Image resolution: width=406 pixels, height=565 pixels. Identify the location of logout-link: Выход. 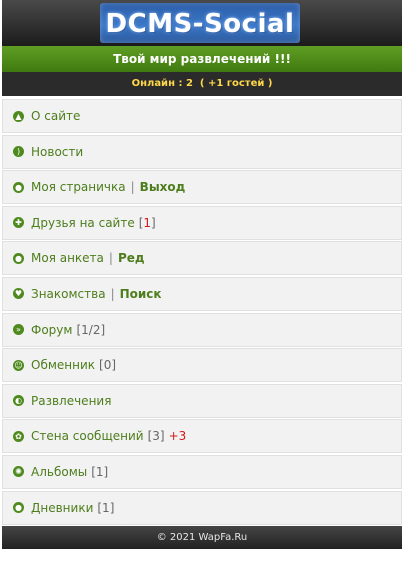
(163, 187).